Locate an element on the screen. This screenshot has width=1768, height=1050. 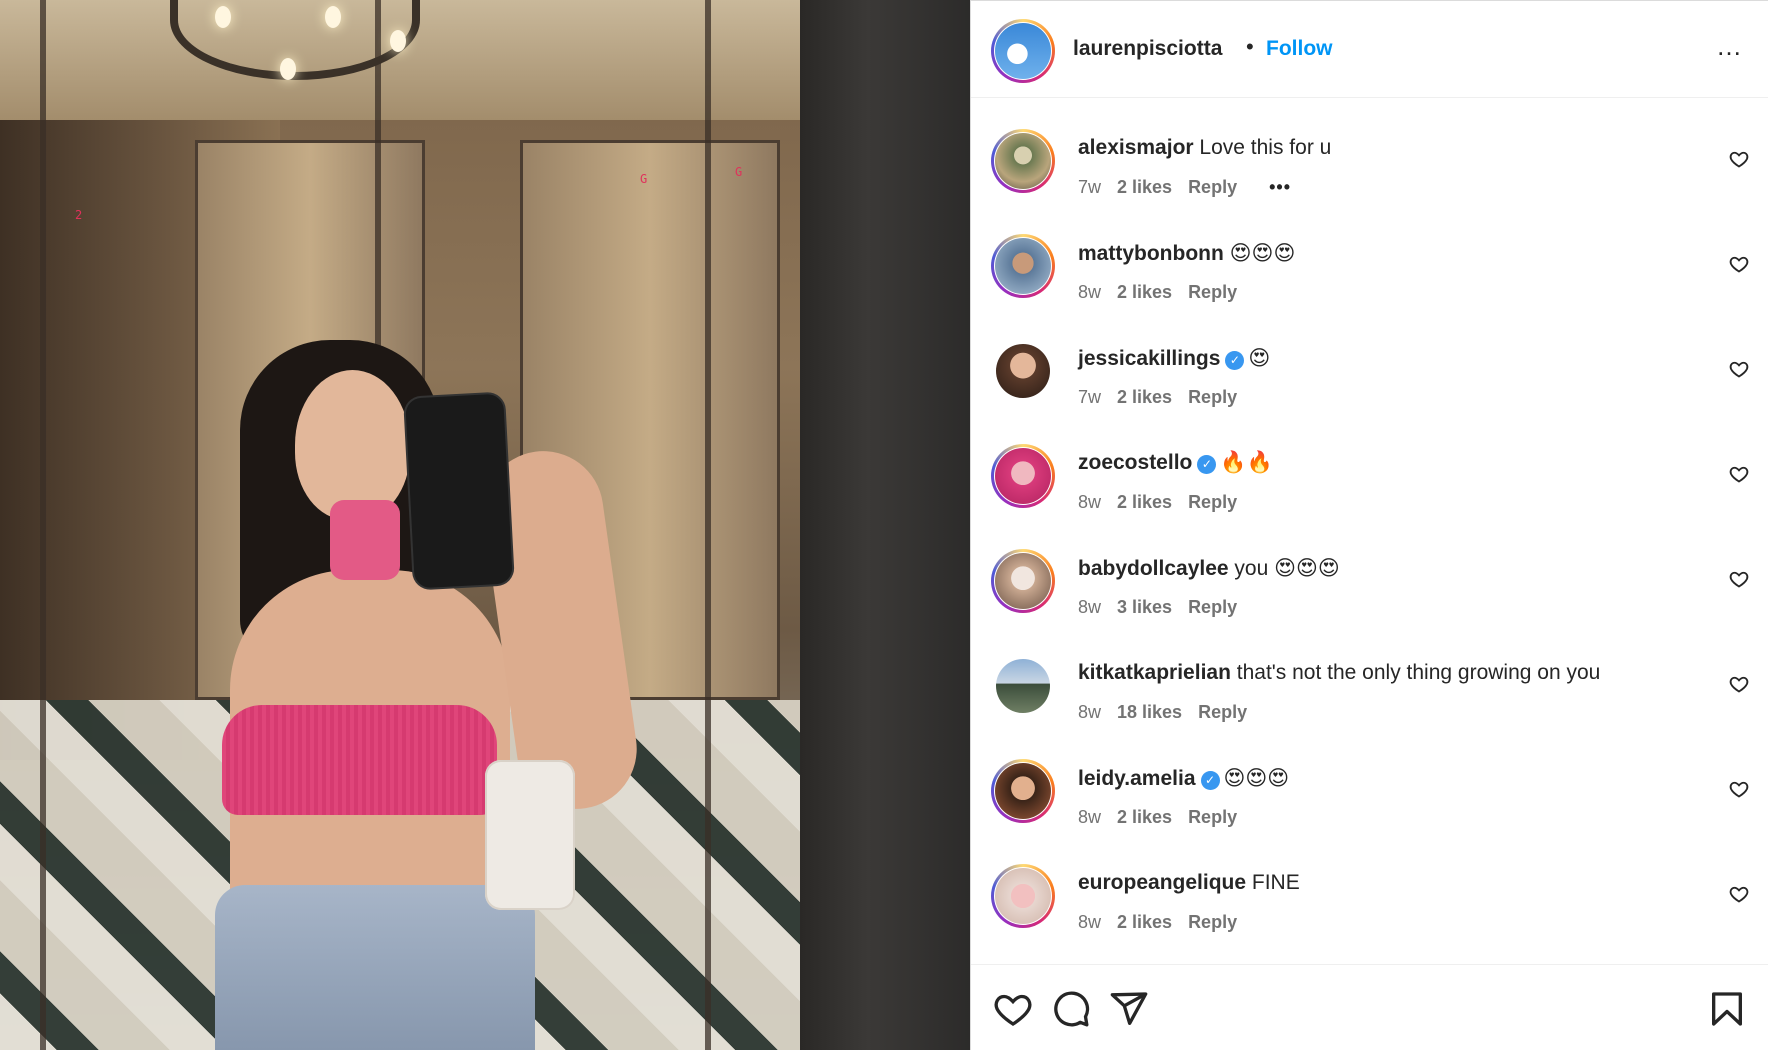
comment-meta: 7w 2 likes Reply is located at coordinates (1165, 397).